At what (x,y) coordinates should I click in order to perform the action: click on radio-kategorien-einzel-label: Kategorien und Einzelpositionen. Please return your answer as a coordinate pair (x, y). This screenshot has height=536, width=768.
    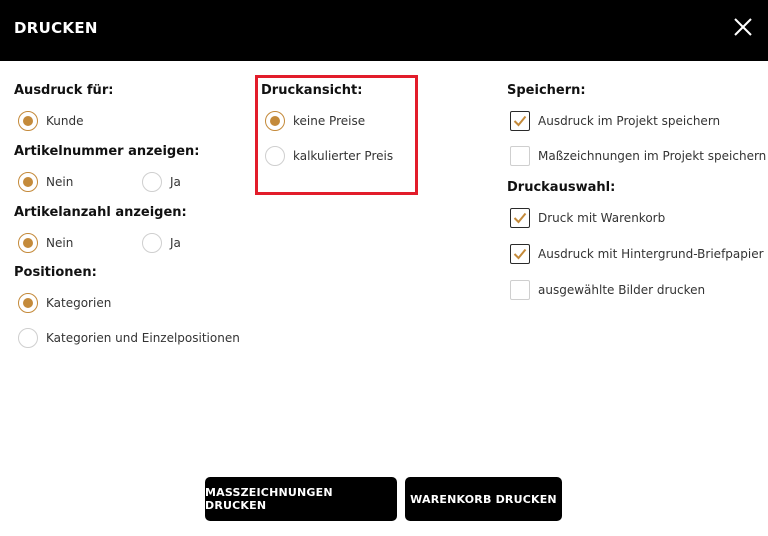
    Looking at the image, I should click on (143, 338).